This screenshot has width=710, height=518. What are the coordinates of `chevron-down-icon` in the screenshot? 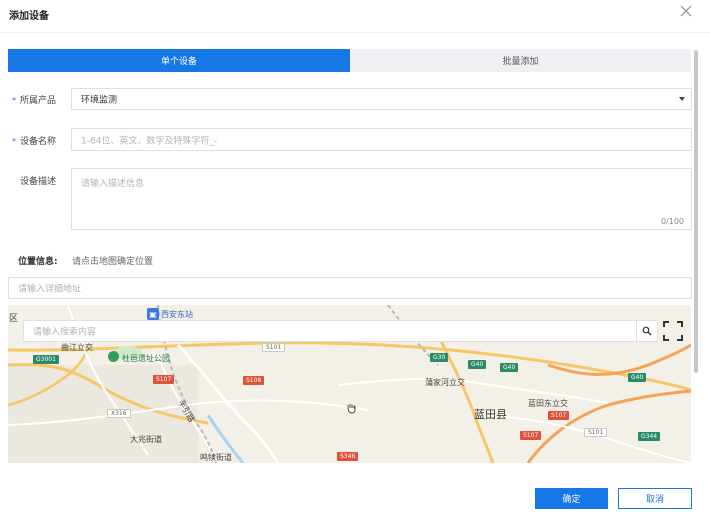 It's located at (682, 99).